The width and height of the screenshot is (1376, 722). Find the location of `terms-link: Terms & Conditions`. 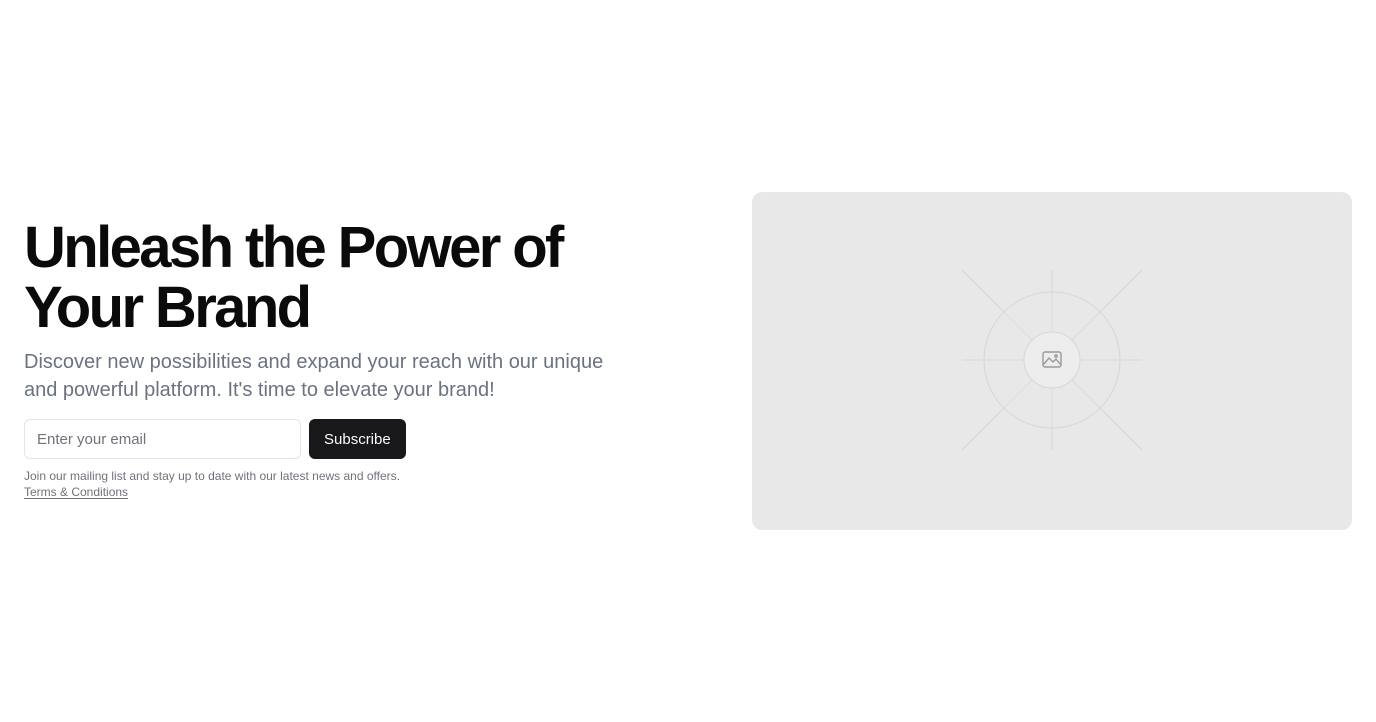

terms-link: Terms & Conditions is located at coordinates (76, 492).